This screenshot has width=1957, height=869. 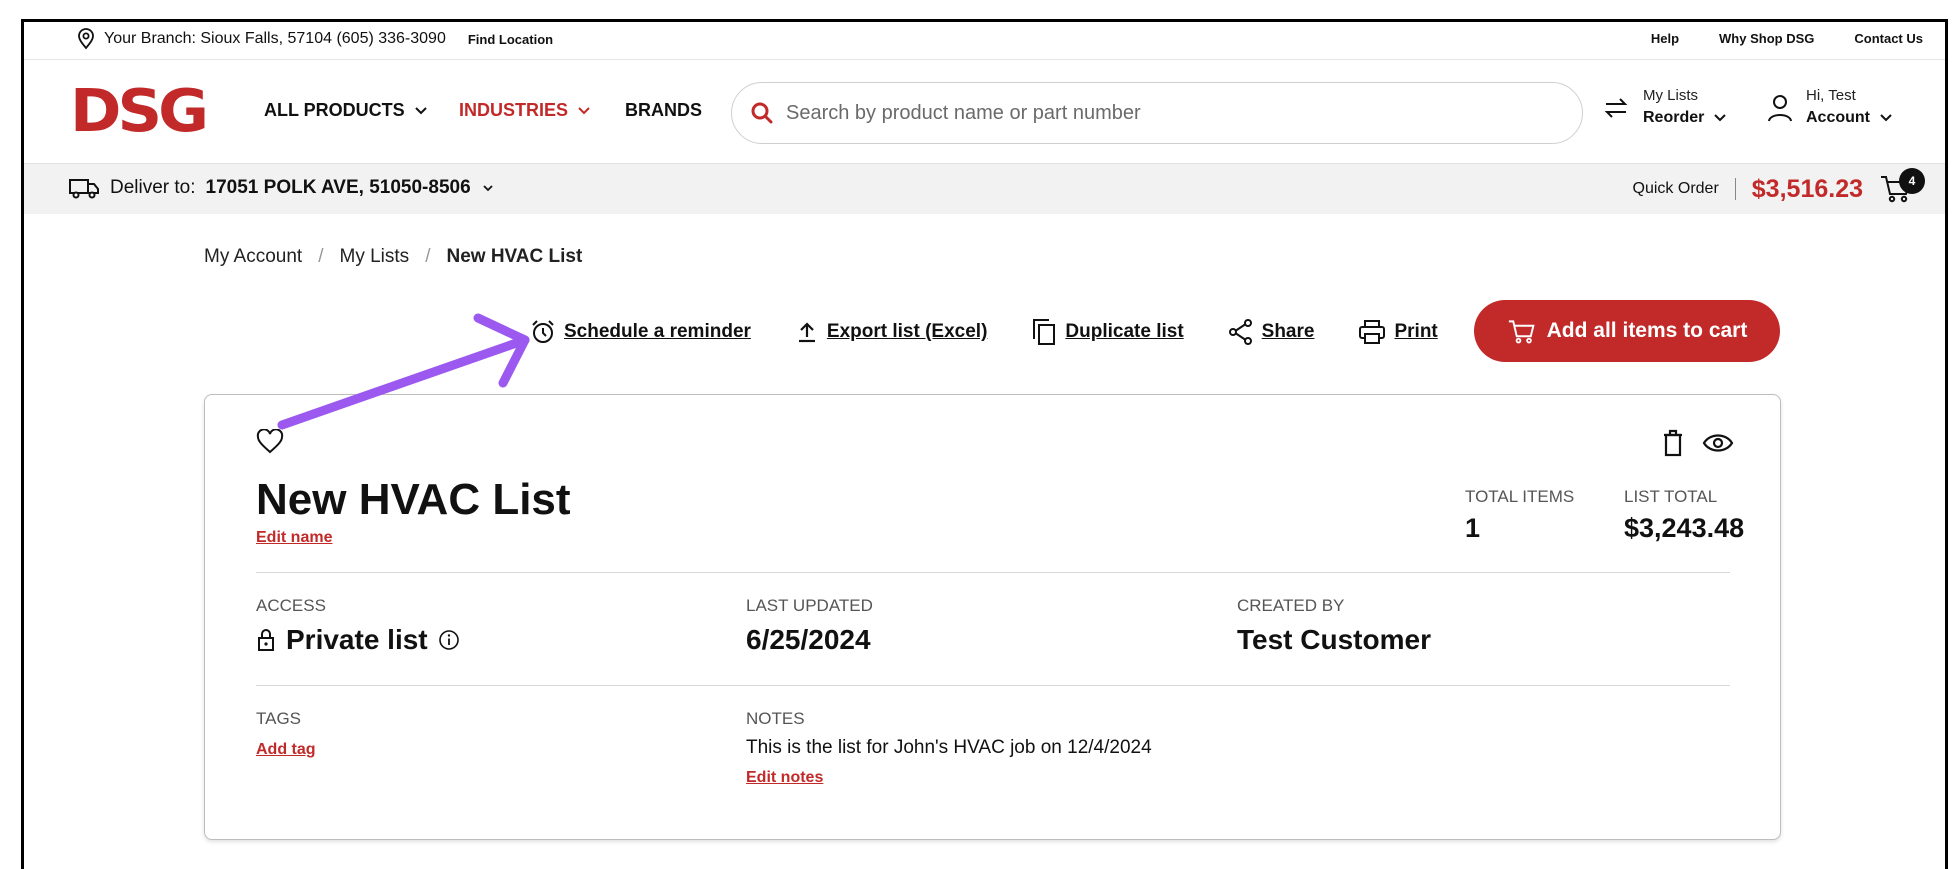 I want to click on location-pin-icon, so click(x=86, y=39).